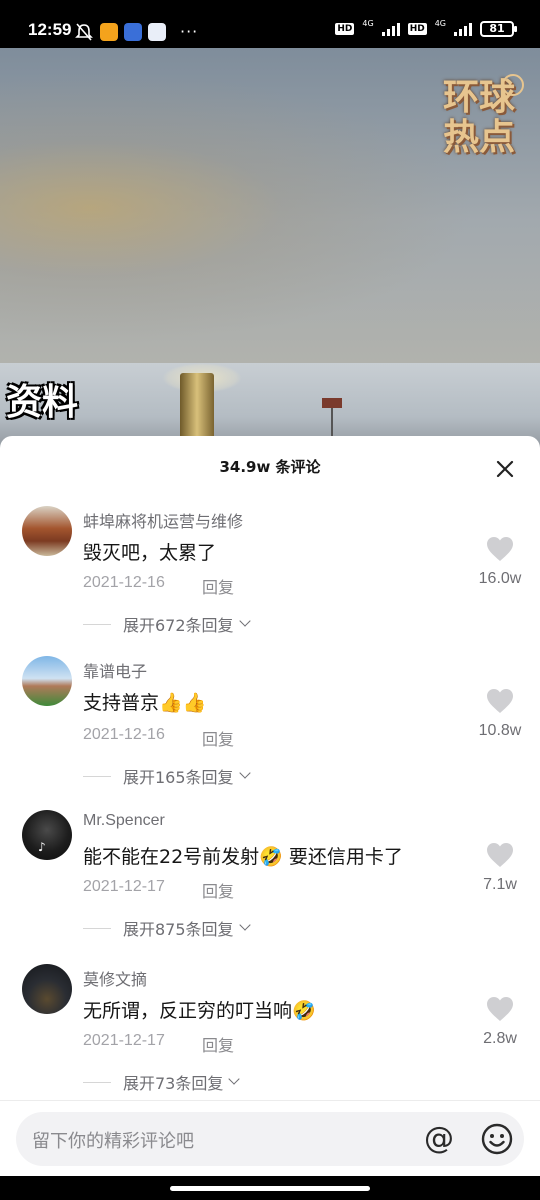  I want to click on close-icon, so click(505, 469).